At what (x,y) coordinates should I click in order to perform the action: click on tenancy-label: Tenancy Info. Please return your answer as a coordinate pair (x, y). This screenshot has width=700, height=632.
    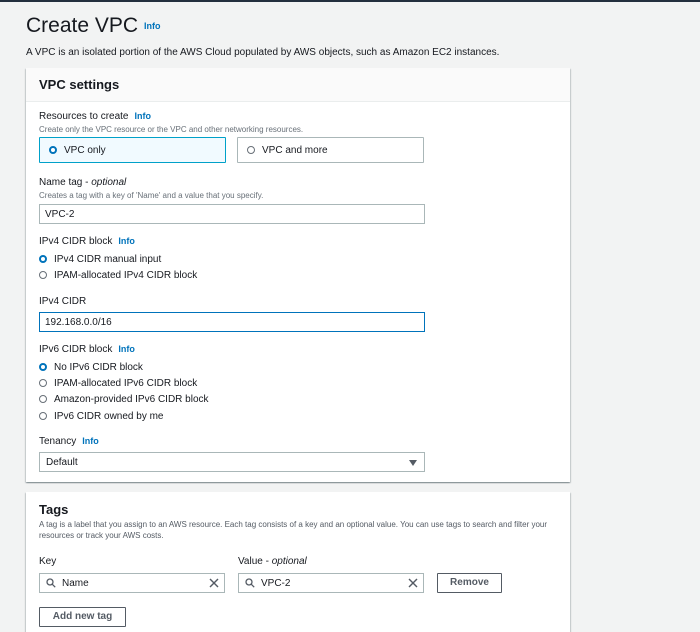
    Looking at the image, I should click on (69, 441).